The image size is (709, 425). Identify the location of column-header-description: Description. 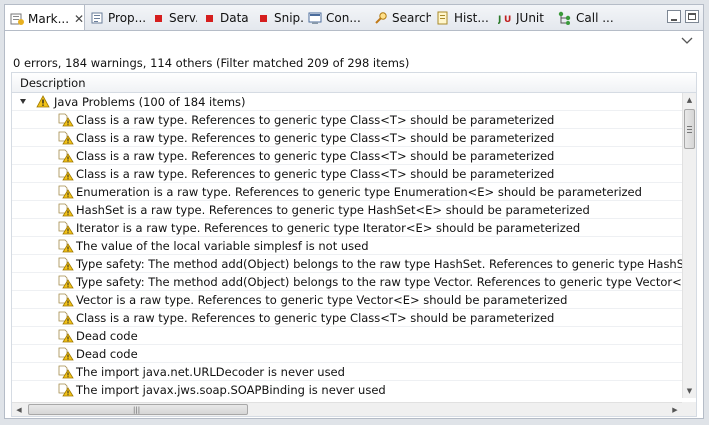
(354, 83).